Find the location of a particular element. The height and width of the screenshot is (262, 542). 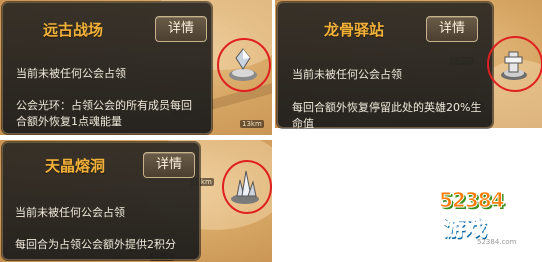

panel-title: 天晶熔洞 is located at coordinates (75, 166).